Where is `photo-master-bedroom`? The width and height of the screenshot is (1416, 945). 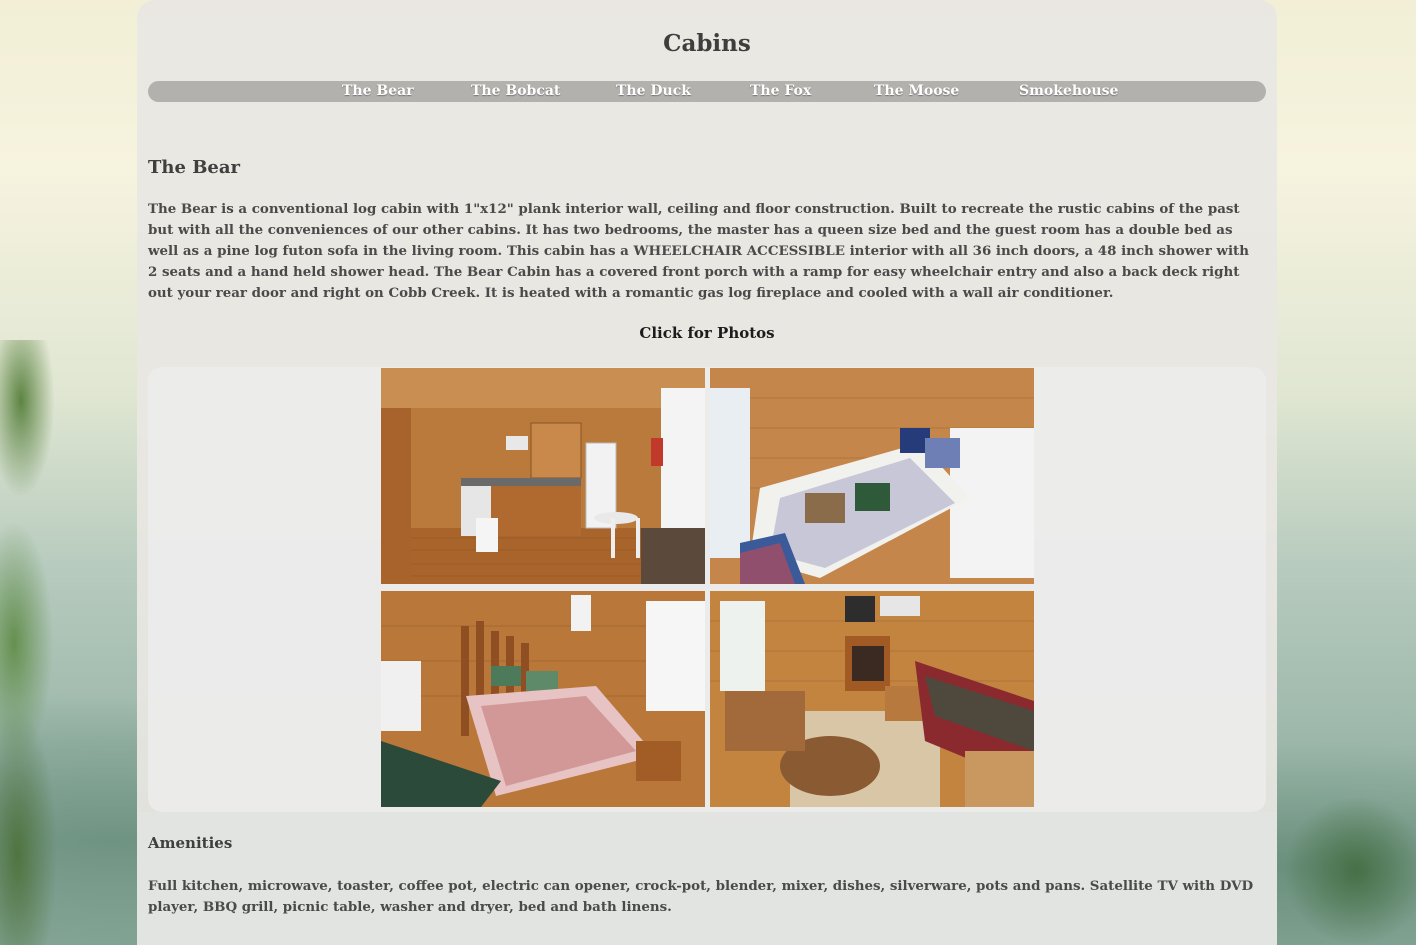 photo-master-bedroom is located at coordinates (543, 699).